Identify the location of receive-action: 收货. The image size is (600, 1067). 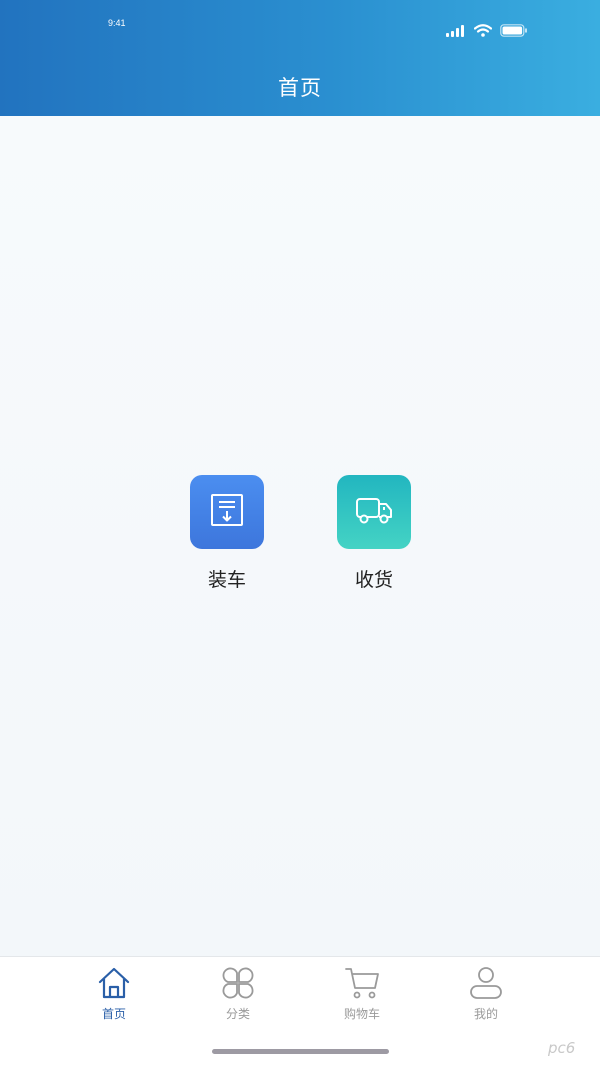
(374, 533).